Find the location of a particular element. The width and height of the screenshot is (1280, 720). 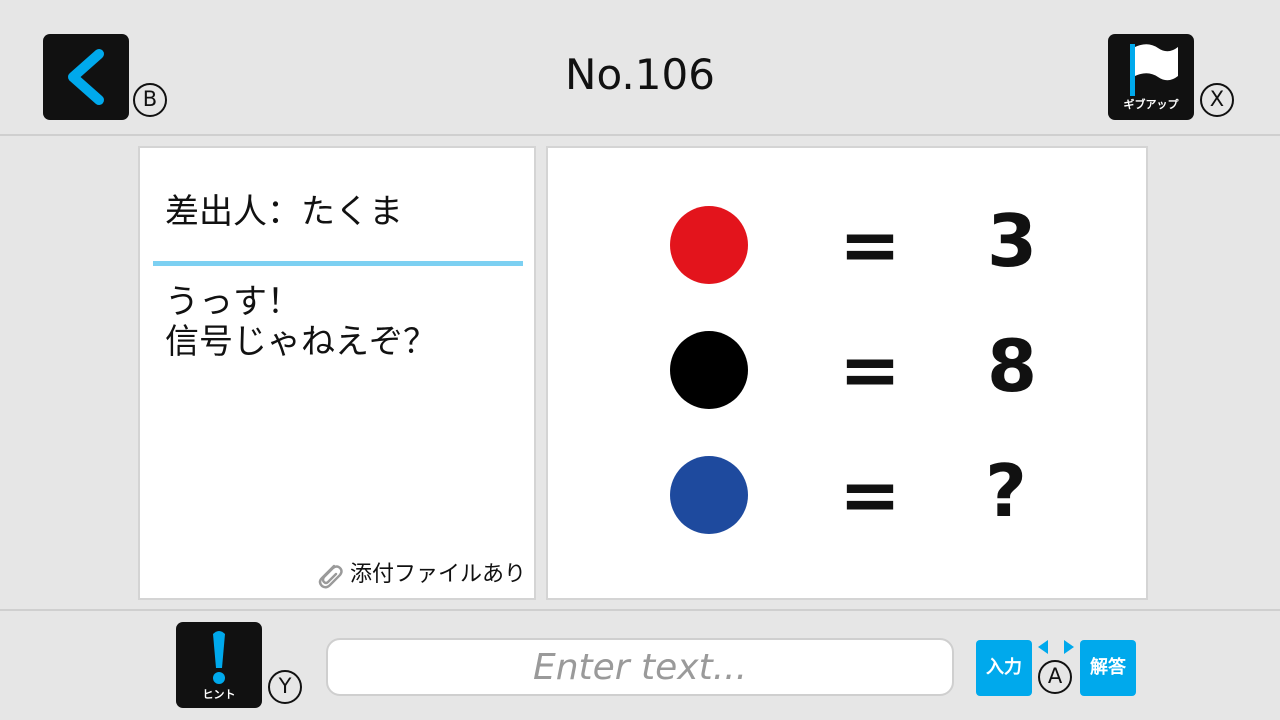

value-label: 3 is located at coordinates (1012, 241).